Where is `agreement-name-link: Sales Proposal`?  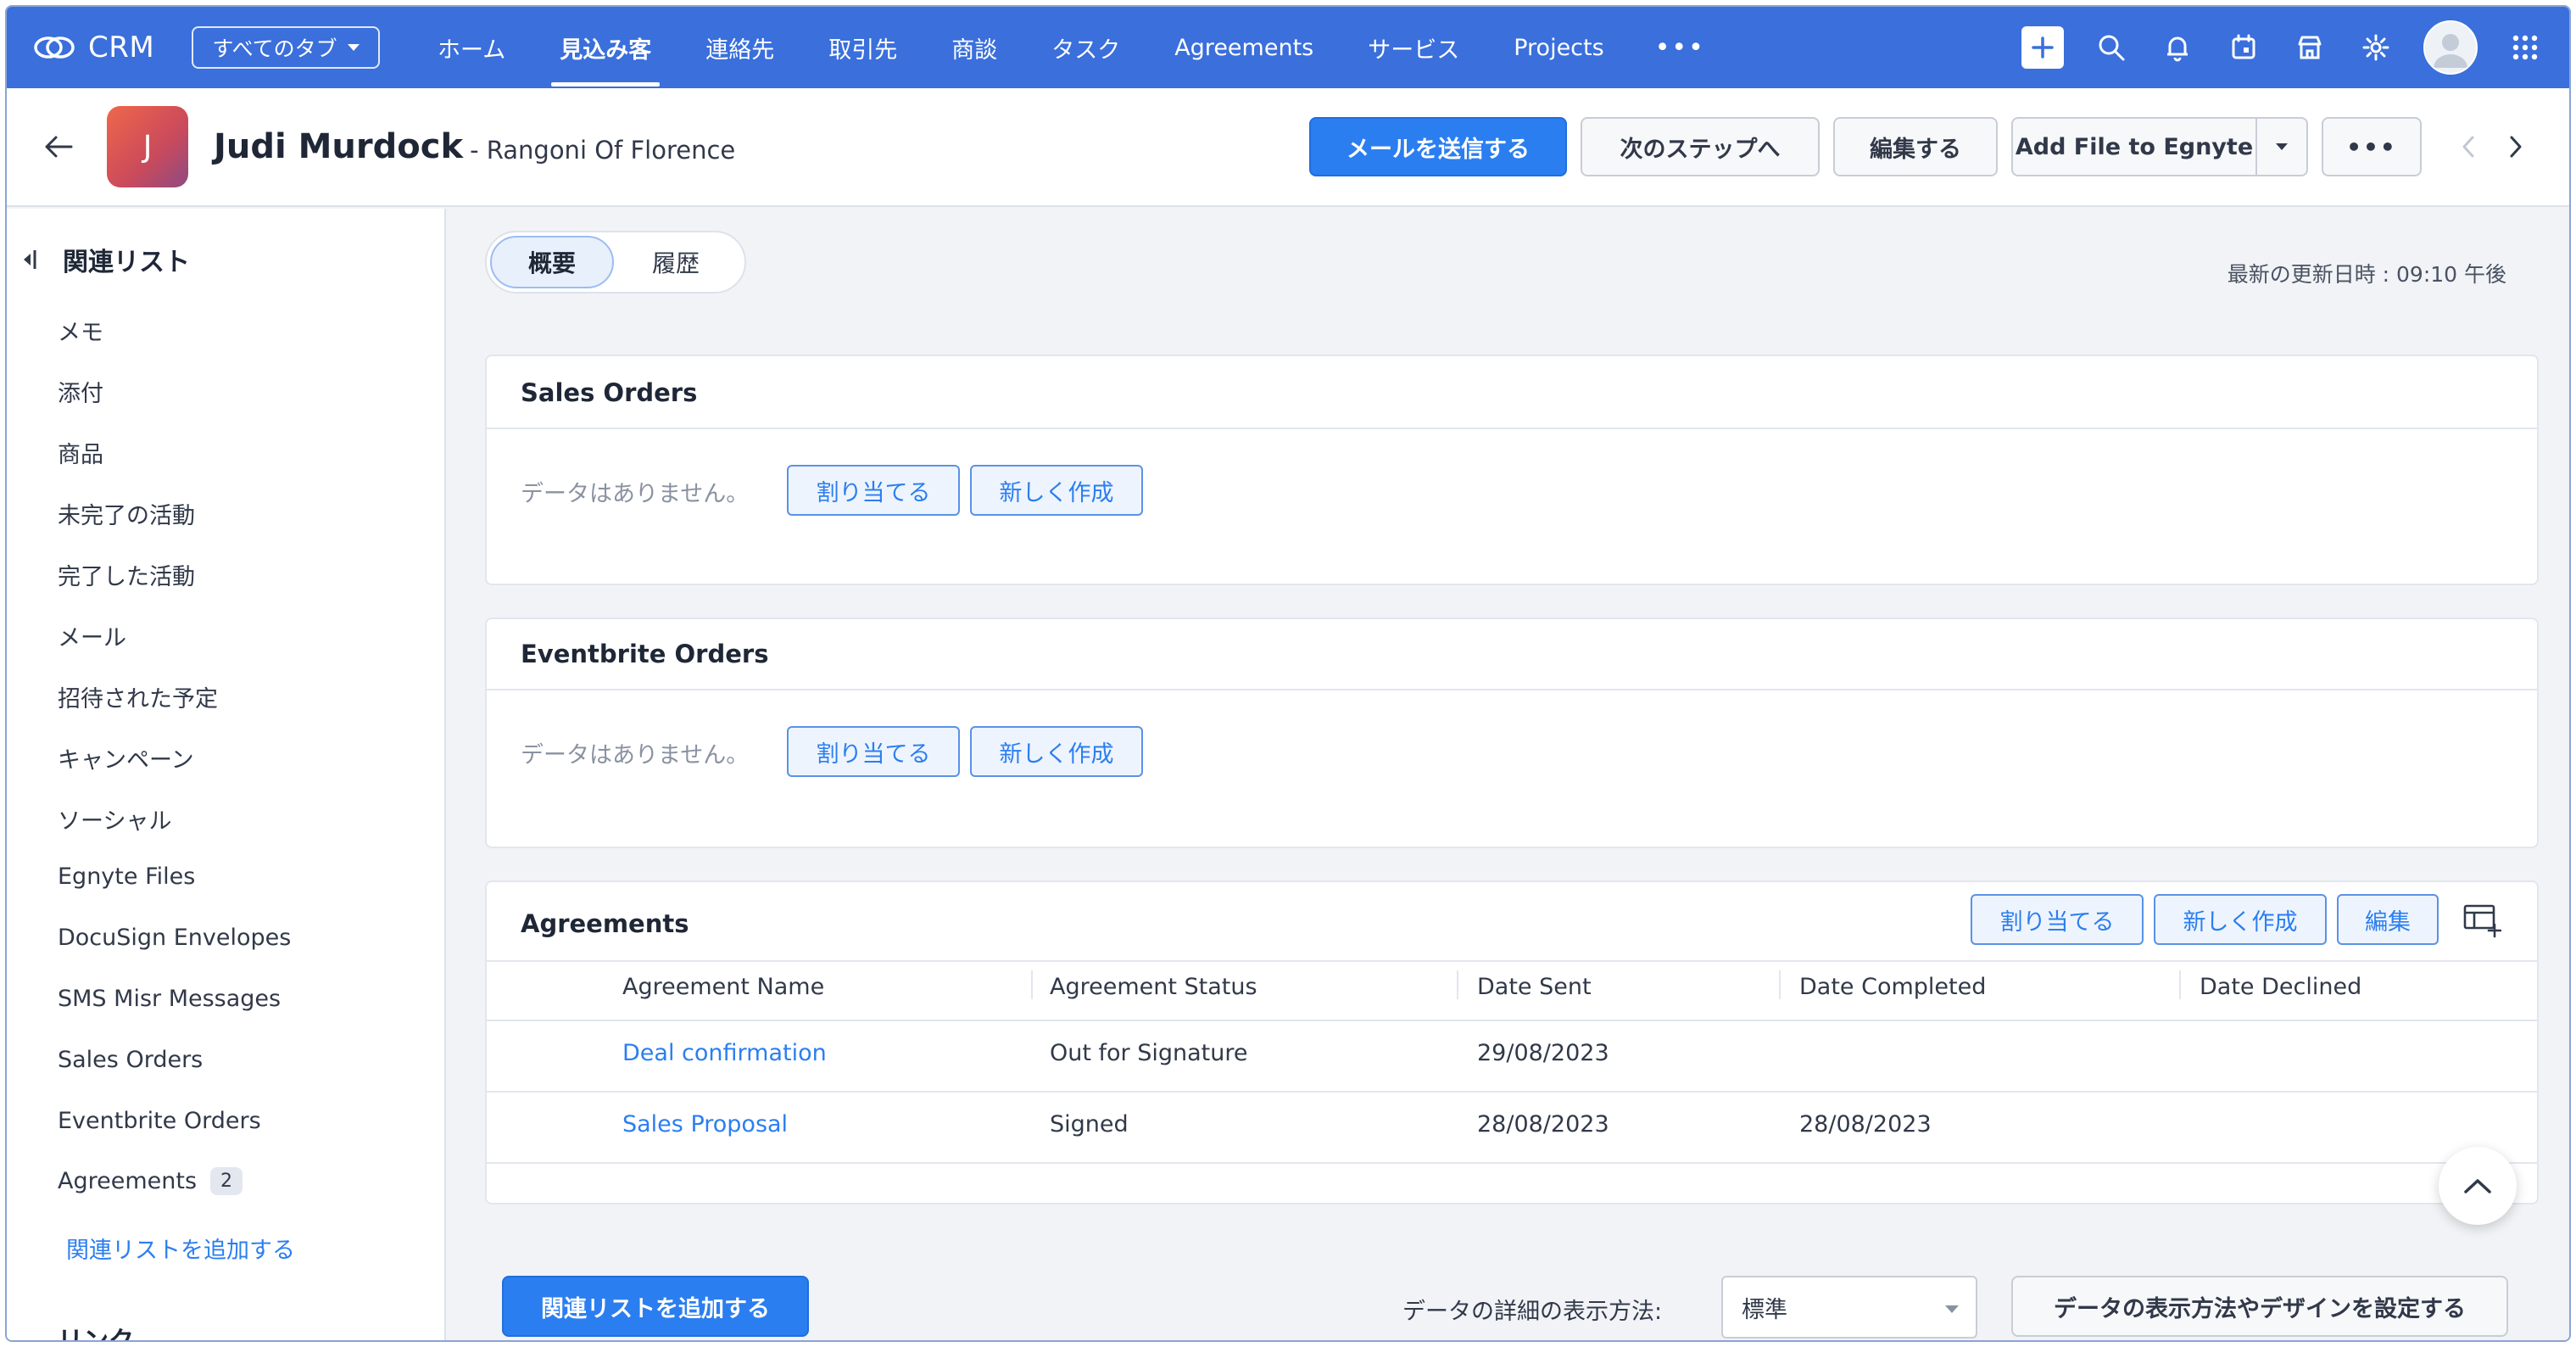 agreement-name-link: Sales Proposal is located at coordinates (705, 1124).